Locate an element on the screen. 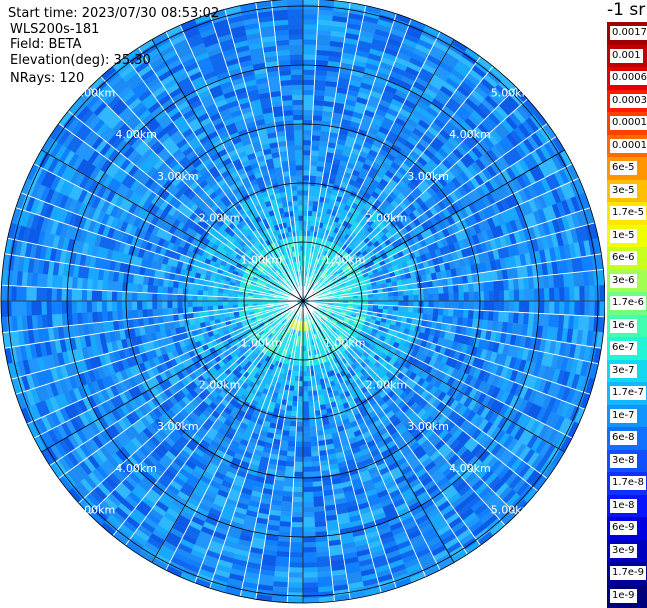 The width and height of the screenshot is (647, 608). colorbar-tick-label: 1e-7 is located at coordinates (623, 415).